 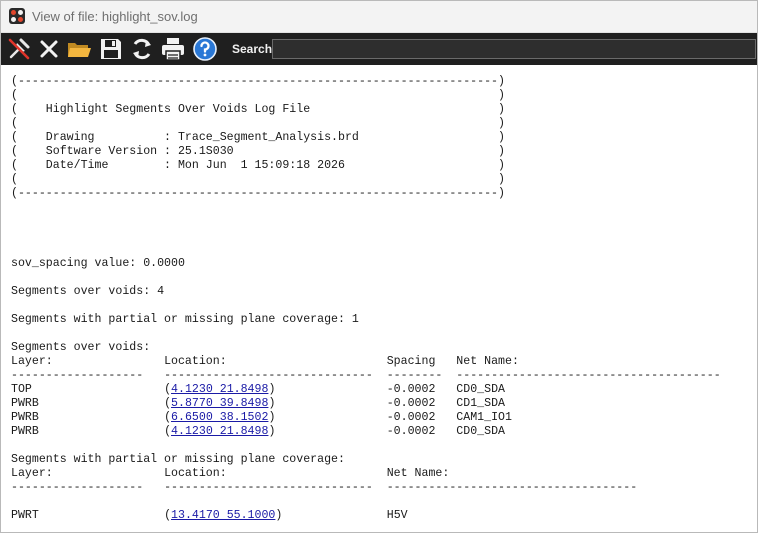 I want to click on location-link: 6.6500 38.1502, so click(x=219, y=417).